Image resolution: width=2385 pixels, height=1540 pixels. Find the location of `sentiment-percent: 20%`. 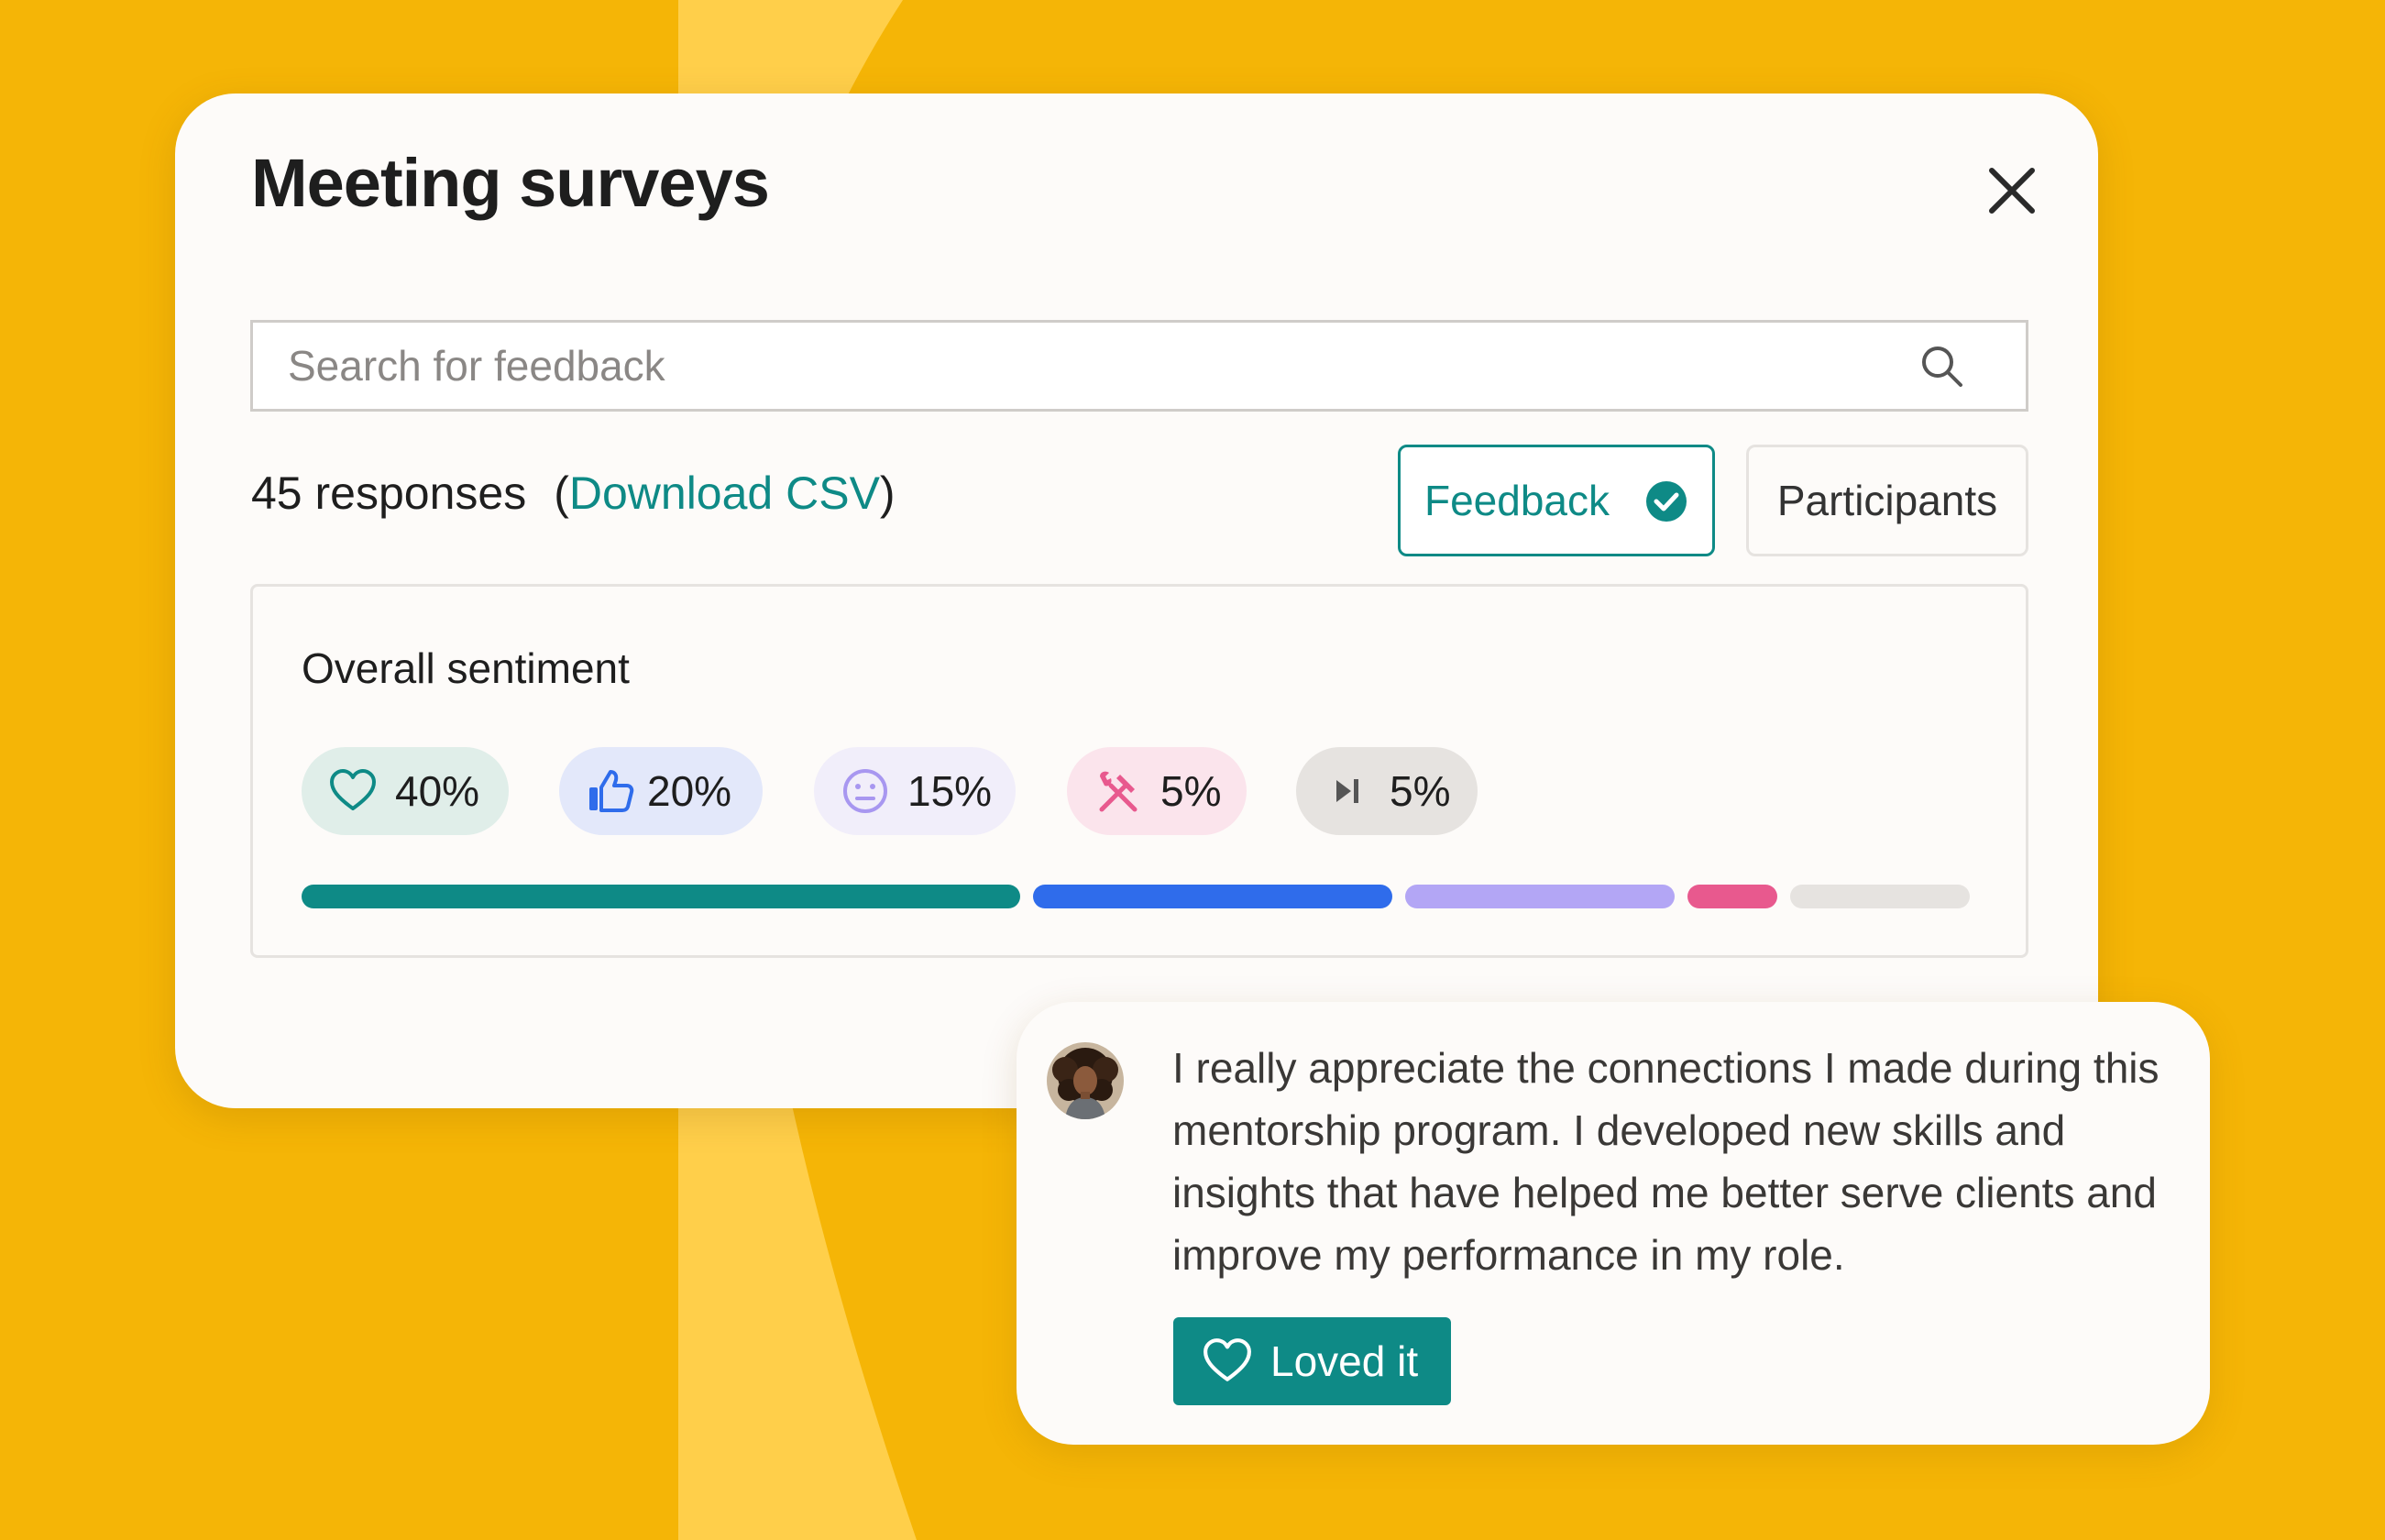

sentiment-percent: 20% is located at coordinates (690, 791).